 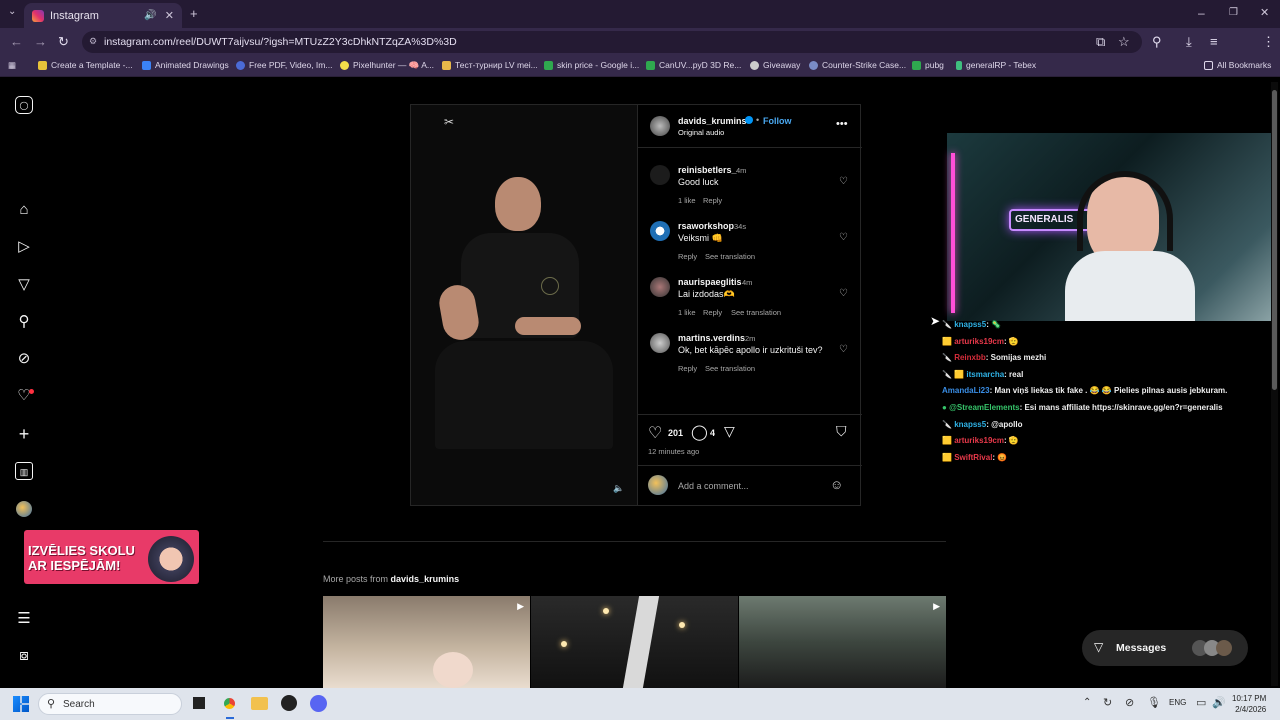 What do you see at coordinates (1274, 240) in the screenshot?
I see `scrollbar-thumb` at bounding box center [1274, 240].